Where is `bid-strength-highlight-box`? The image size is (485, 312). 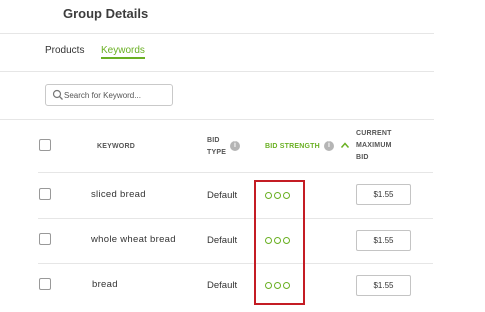
bid-strength-highlight-box is located at coordinates (279, 242).